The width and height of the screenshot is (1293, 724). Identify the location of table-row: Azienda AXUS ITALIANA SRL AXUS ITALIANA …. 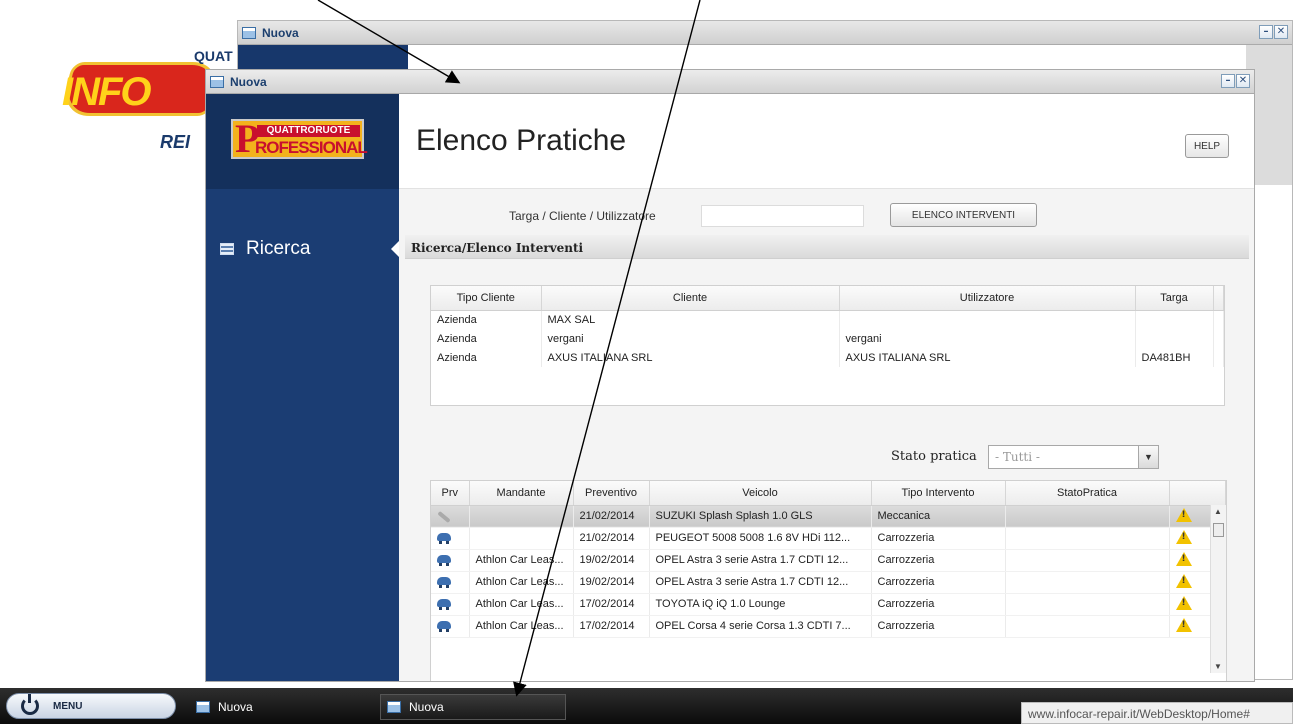
(827, 357).